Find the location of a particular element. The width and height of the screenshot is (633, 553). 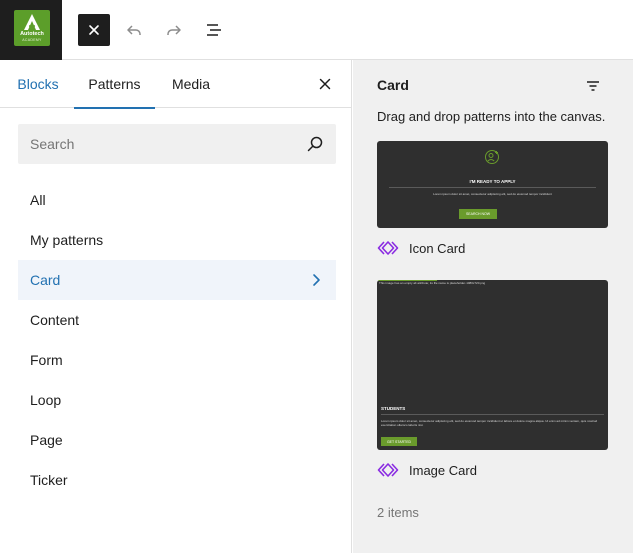

category-label: Page is located at coordinates (46, 440).